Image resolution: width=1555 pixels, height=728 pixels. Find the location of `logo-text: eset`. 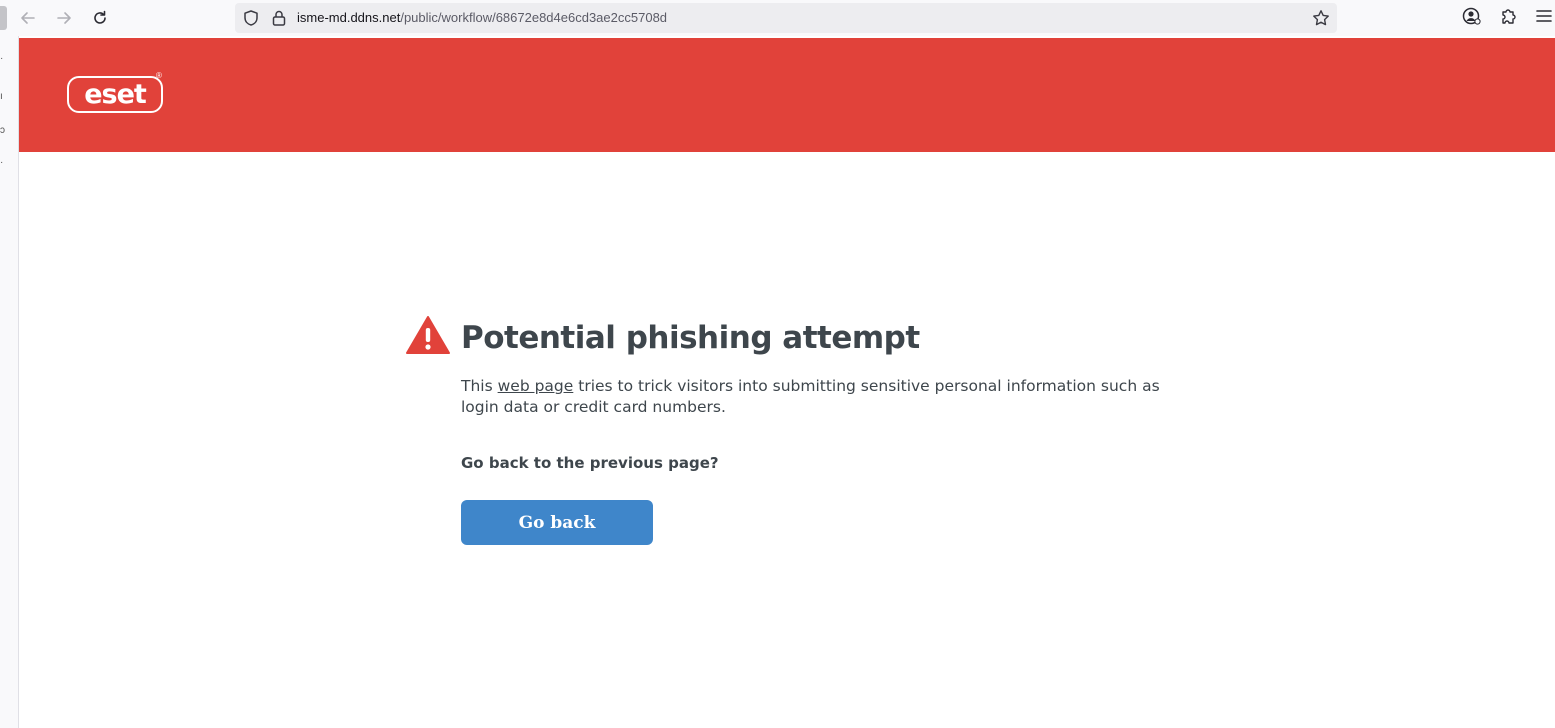

logo-text: eset is located at coordinates (115, 94).